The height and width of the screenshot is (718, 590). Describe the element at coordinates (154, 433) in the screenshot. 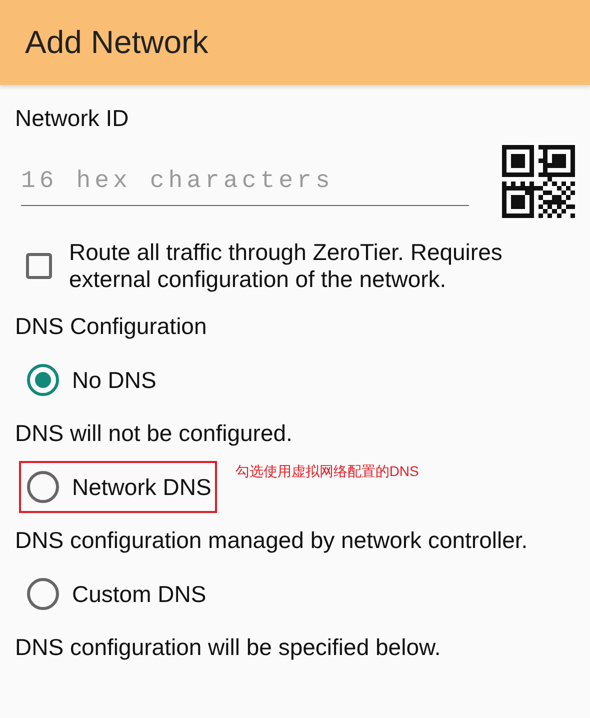

I see `option-description: DNS will not be configured.` at that location.